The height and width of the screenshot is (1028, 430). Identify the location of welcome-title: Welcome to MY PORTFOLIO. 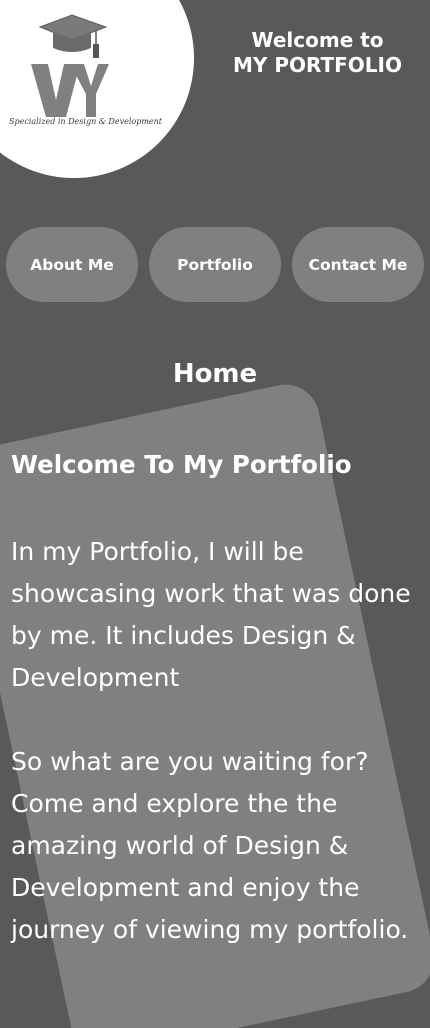
(317, 53).